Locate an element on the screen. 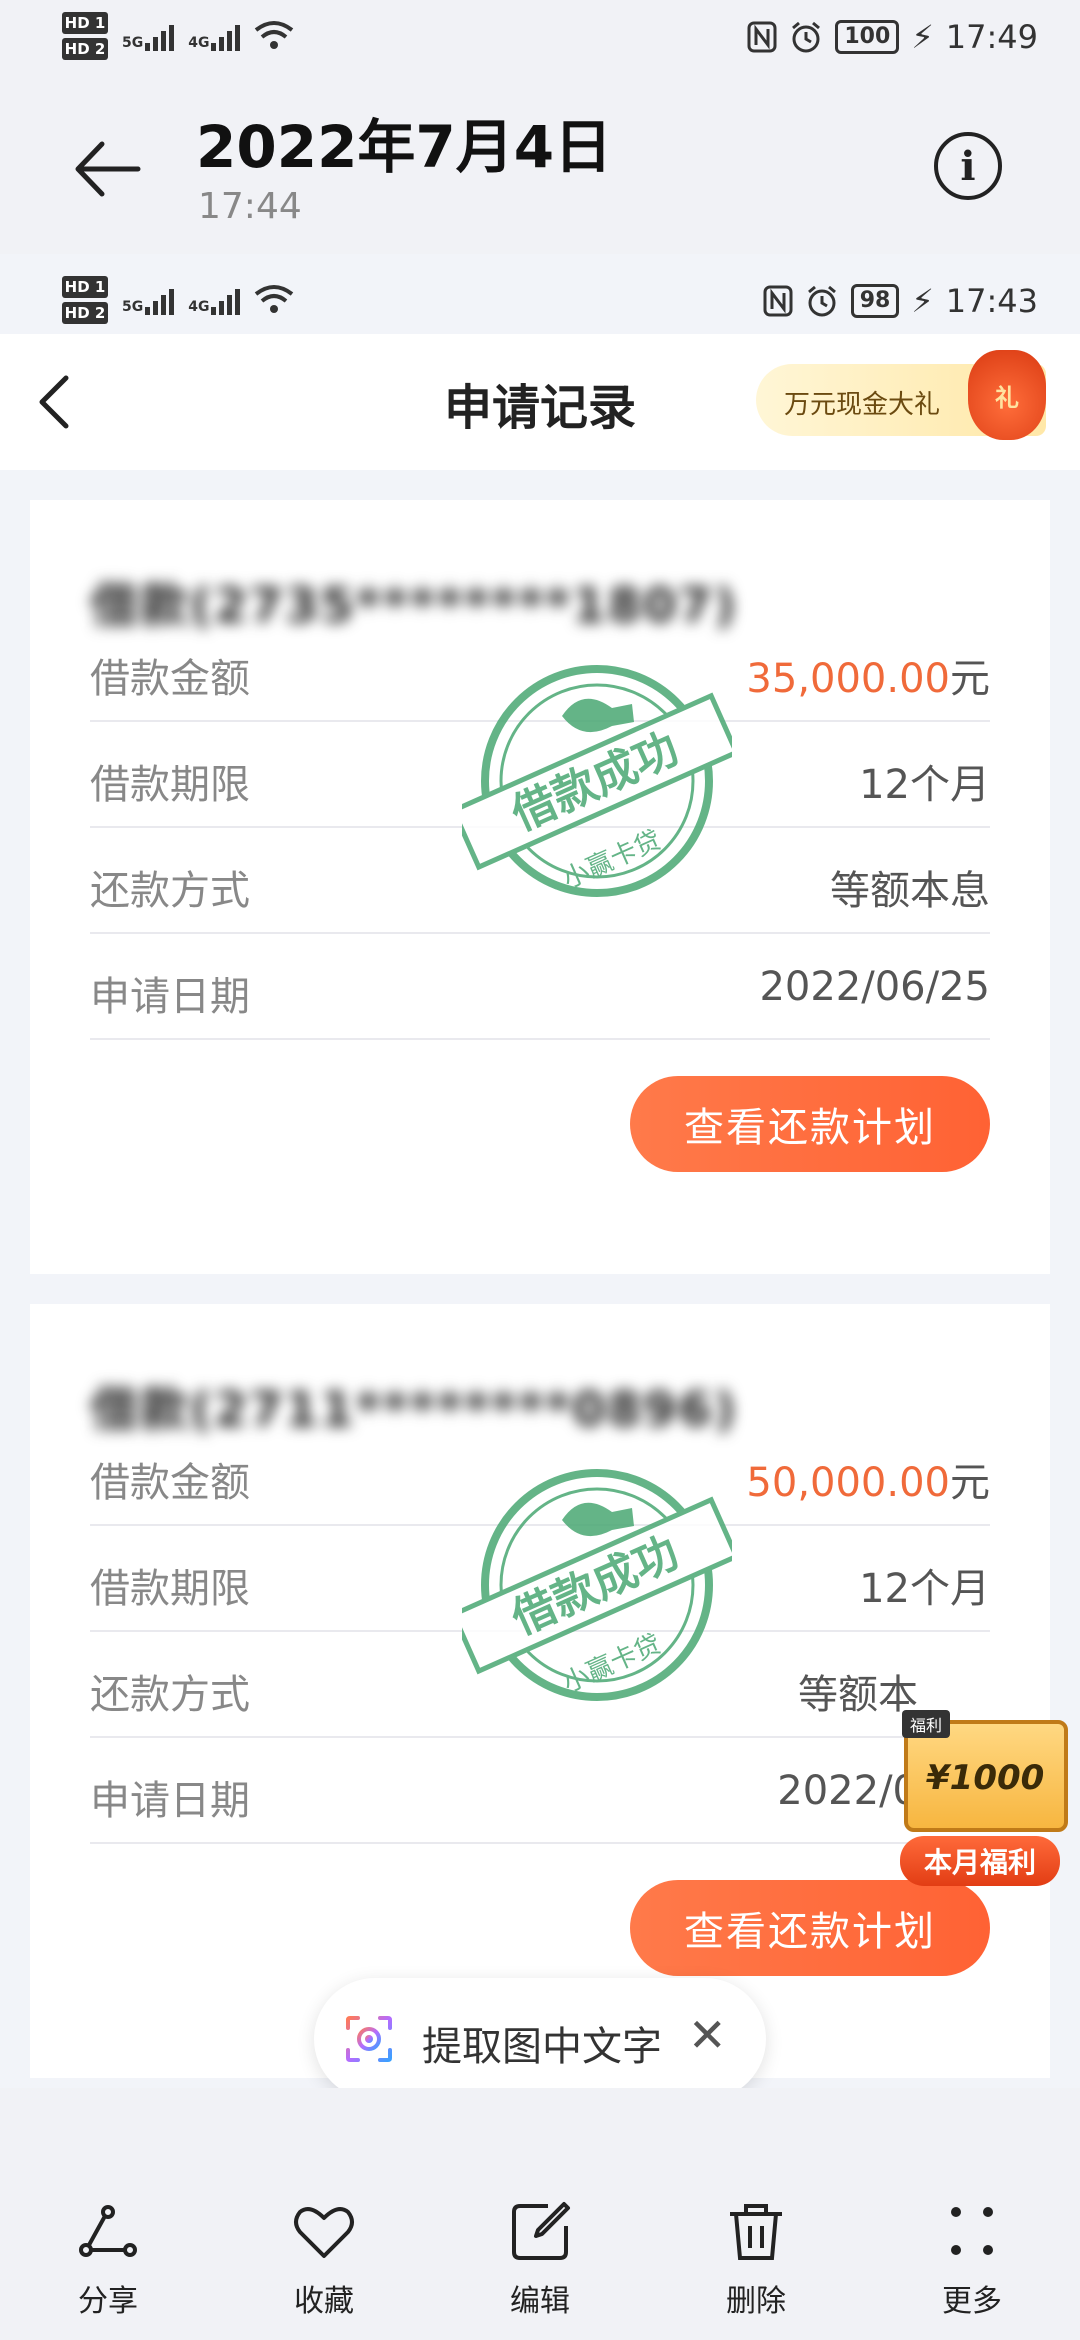 The image size is (1080, 2340). extract-text-pill: 提取图中文字 ✕ is located at coordinates (540, 2039).